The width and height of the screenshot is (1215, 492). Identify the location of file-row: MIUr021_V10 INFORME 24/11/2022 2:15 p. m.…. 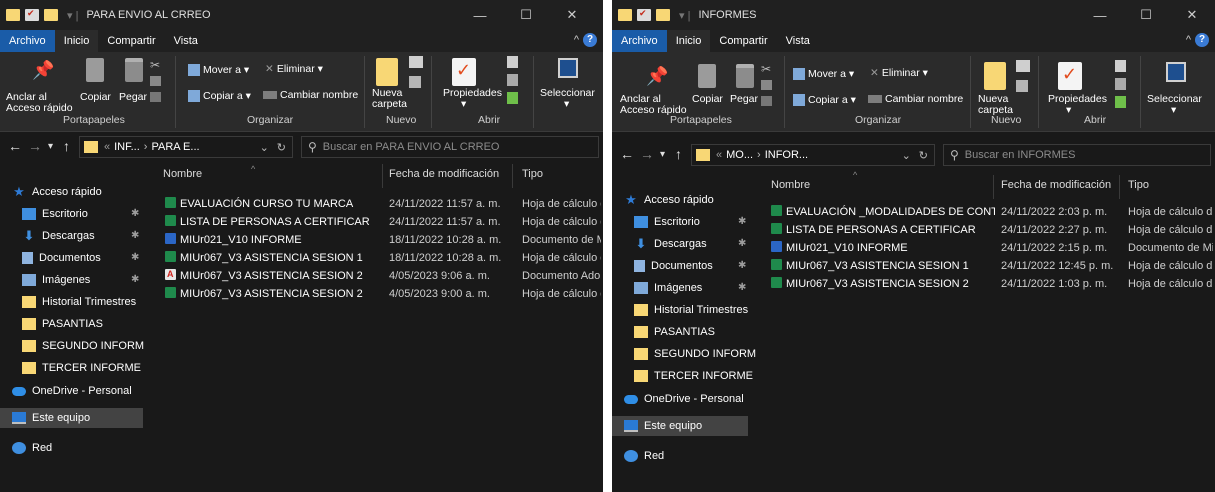
(913, 248).